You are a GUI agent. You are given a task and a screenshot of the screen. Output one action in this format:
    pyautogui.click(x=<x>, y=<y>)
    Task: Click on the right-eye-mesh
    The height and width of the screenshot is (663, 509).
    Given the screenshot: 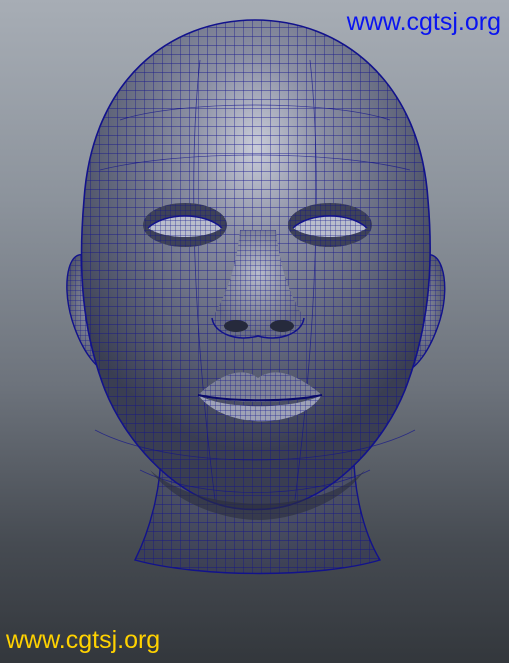 What is the action you would take?
    pyautogui.click(x=330, y=225)
    